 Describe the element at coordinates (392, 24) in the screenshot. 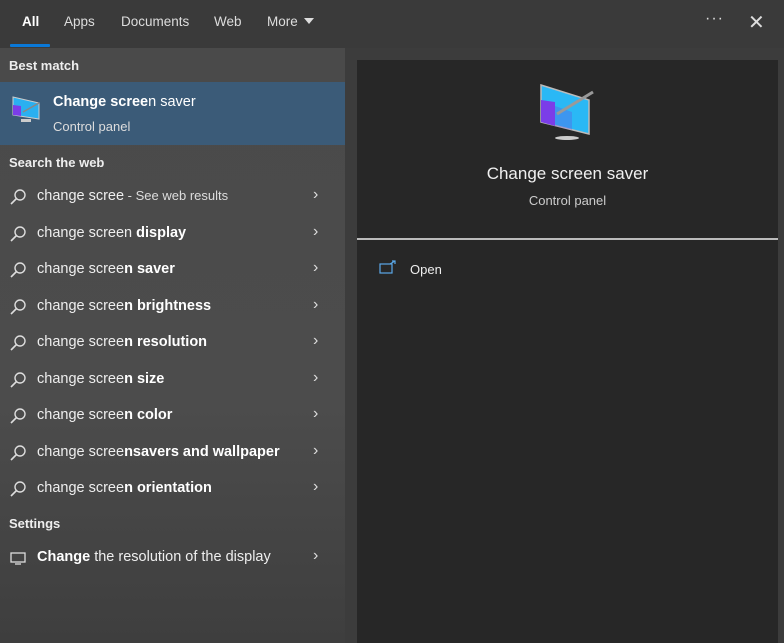

I see `search-tabs-bar: All Apps Documents Web More ··· ✕` at that location.